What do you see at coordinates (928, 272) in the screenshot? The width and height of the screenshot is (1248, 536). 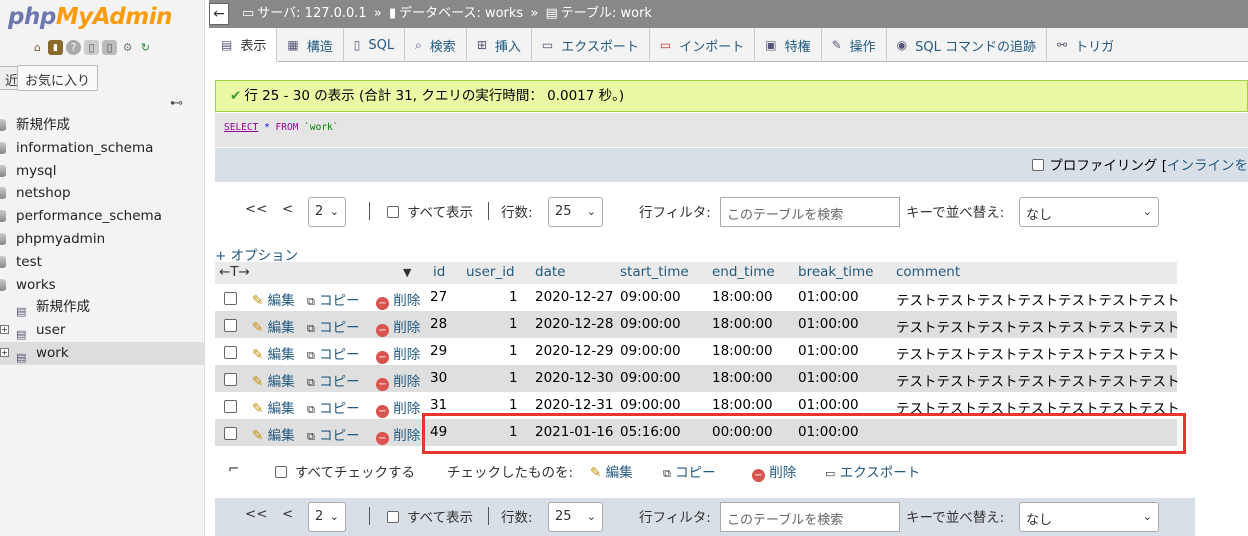 I see `column-header-comment: comment` at bounding box center [928, 272].